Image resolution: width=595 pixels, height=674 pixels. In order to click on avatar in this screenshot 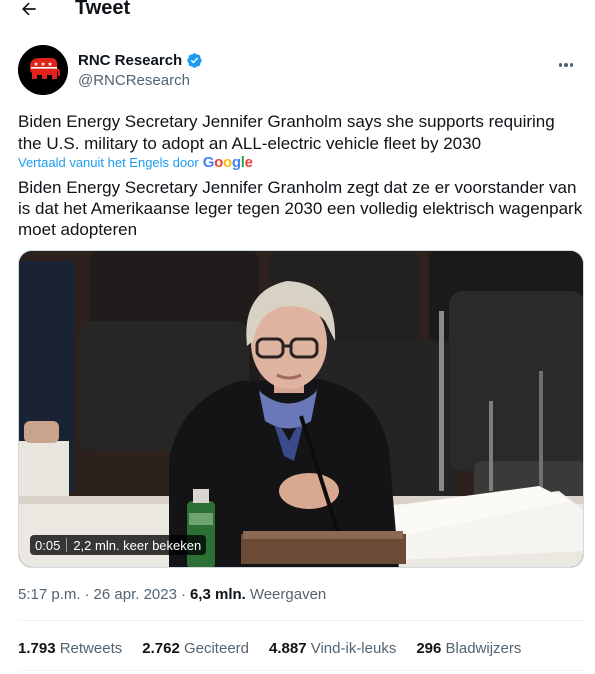, I will do `click(43, 70)`.